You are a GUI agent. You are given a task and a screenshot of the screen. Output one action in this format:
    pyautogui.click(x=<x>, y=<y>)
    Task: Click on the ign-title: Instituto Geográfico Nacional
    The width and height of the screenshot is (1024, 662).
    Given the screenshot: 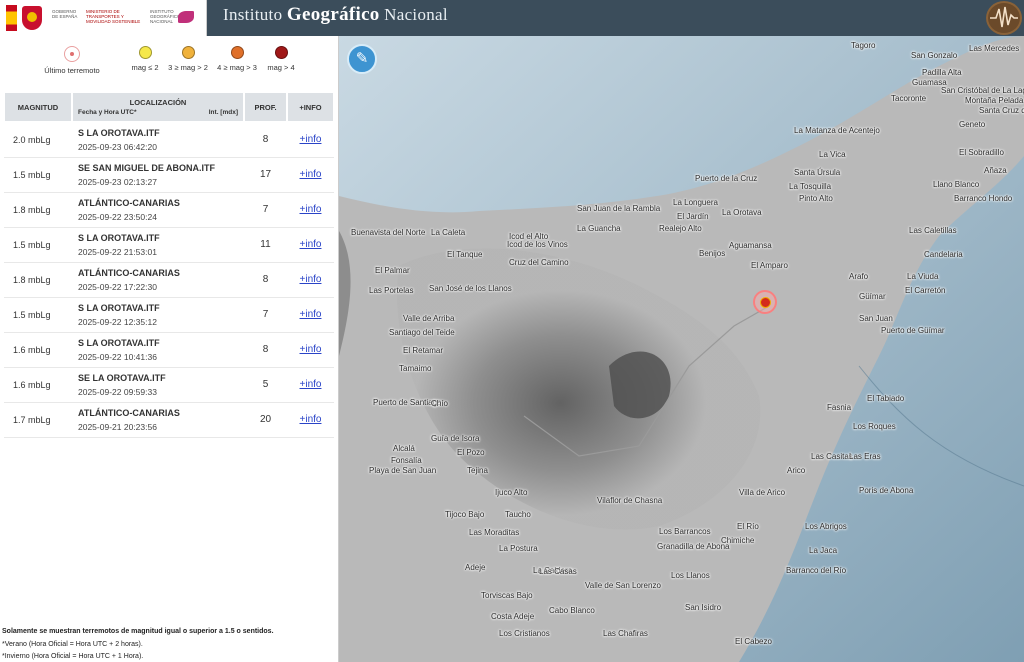 What is the action you would take?
    pyautogui.click(x=335, y=15)
    